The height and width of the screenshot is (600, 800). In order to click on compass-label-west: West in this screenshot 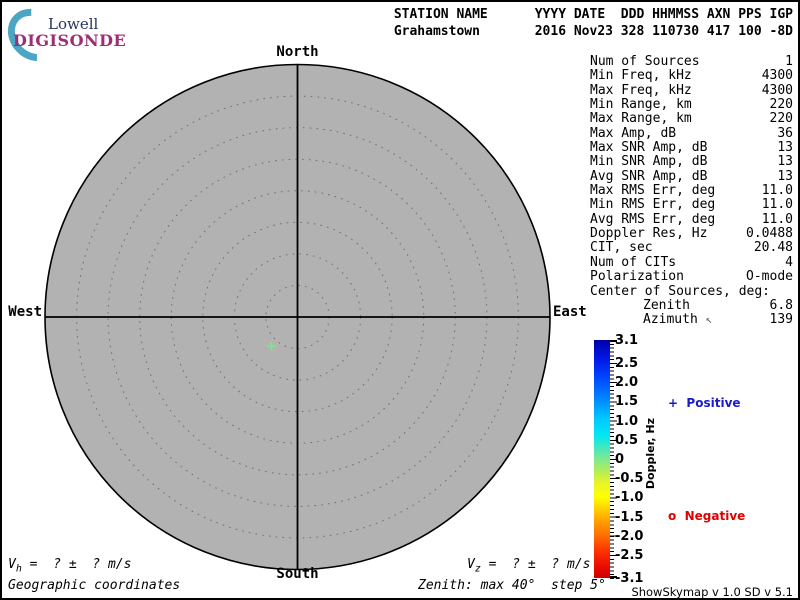, I will do `click(25, 312)`.